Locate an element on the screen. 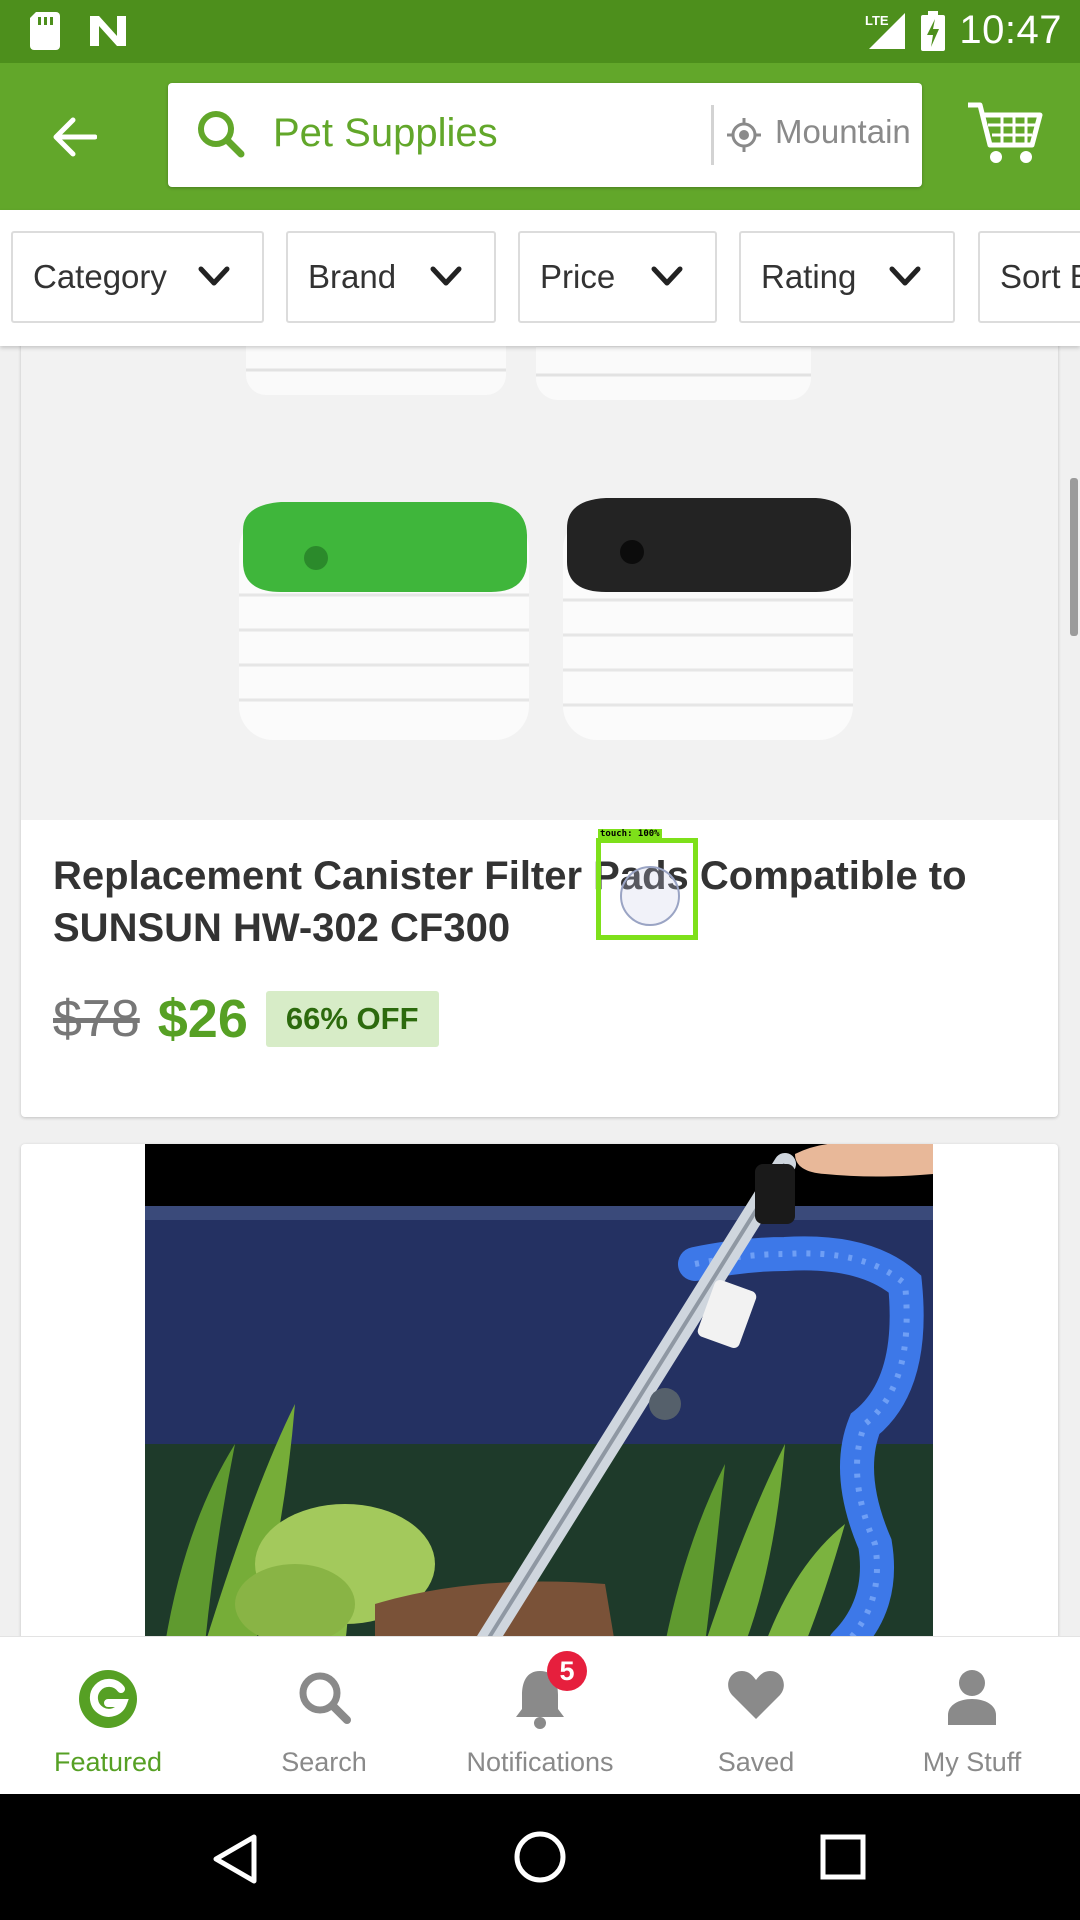 The image size is (1080, 1920). filter-brand: Brand is located at coordinates (391, 277).